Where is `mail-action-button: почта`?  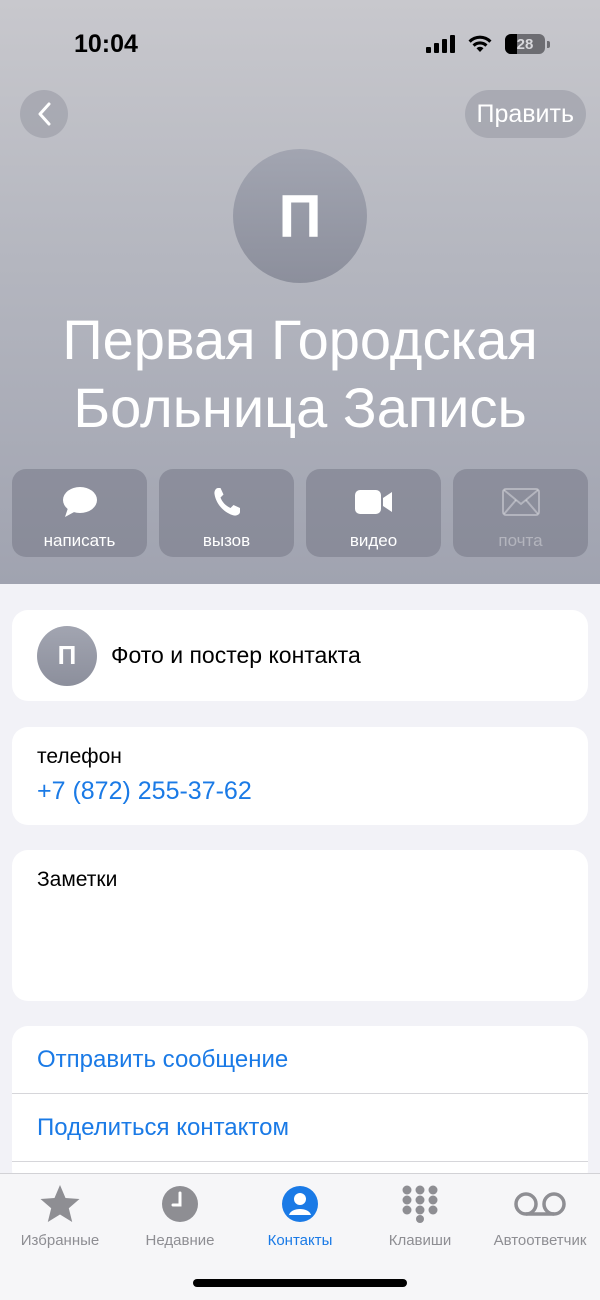 mail-action-button: почта is located at coordinates (520, 513).